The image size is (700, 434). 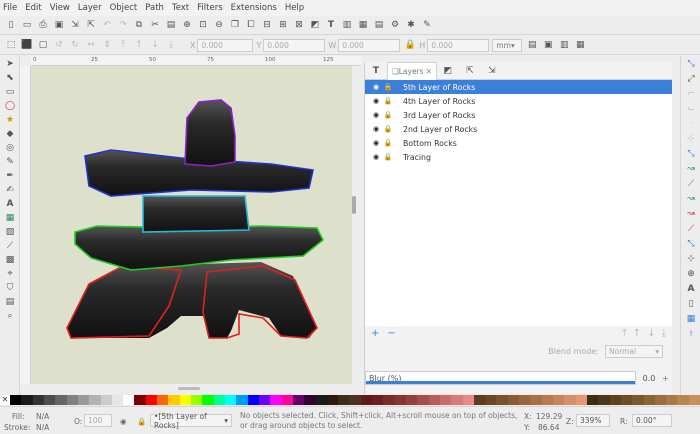 I want to click on rectangle-tool-icon: ▭, so click(x=10, y=92).